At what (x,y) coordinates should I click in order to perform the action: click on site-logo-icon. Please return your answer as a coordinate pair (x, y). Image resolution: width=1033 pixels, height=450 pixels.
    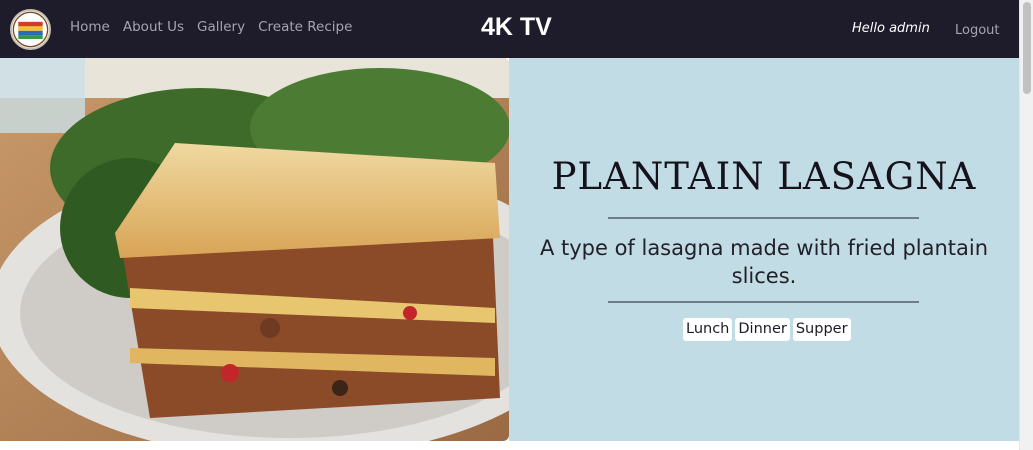
    Looking at the image, I should click on (30, 29).